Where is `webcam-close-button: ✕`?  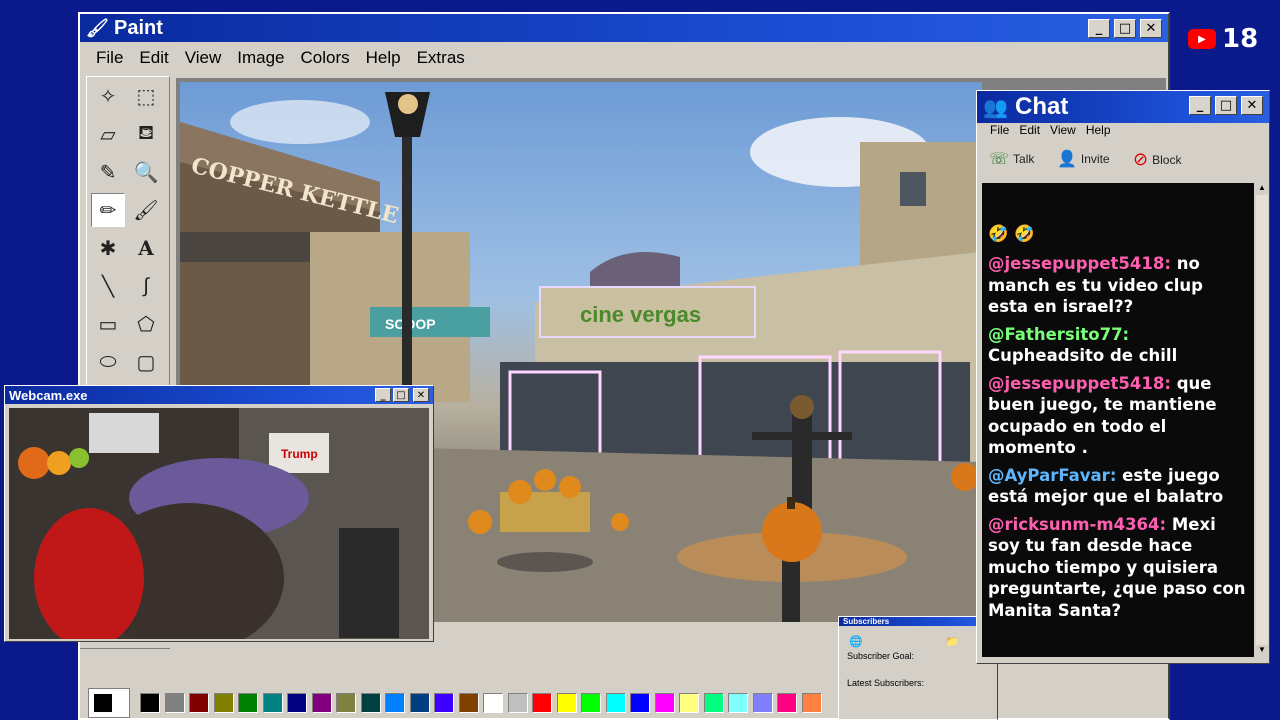
webcam-close-button: ✕ is located at coordinates (421, 395).